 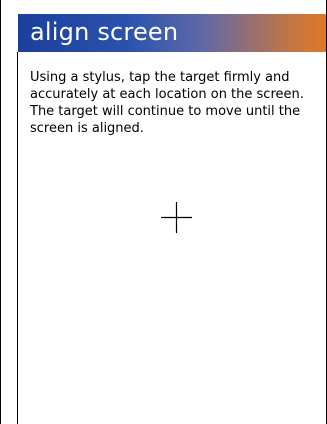 I want to click on crosshair-graphic, so click(x=176, y=217).